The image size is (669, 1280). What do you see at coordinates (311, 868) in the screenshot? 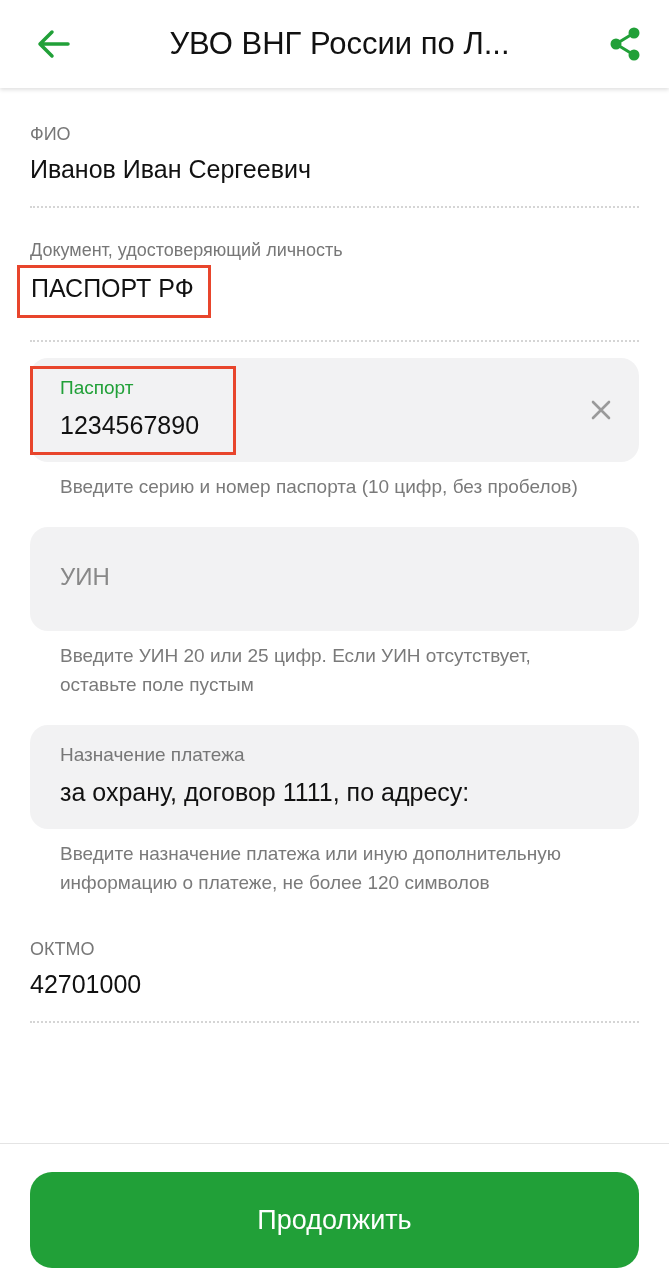
I see `field-hint: Введите назначение платежа или иную дополнительную информацию о платеже, не более 120 символов` at bounding box center [311, 868].